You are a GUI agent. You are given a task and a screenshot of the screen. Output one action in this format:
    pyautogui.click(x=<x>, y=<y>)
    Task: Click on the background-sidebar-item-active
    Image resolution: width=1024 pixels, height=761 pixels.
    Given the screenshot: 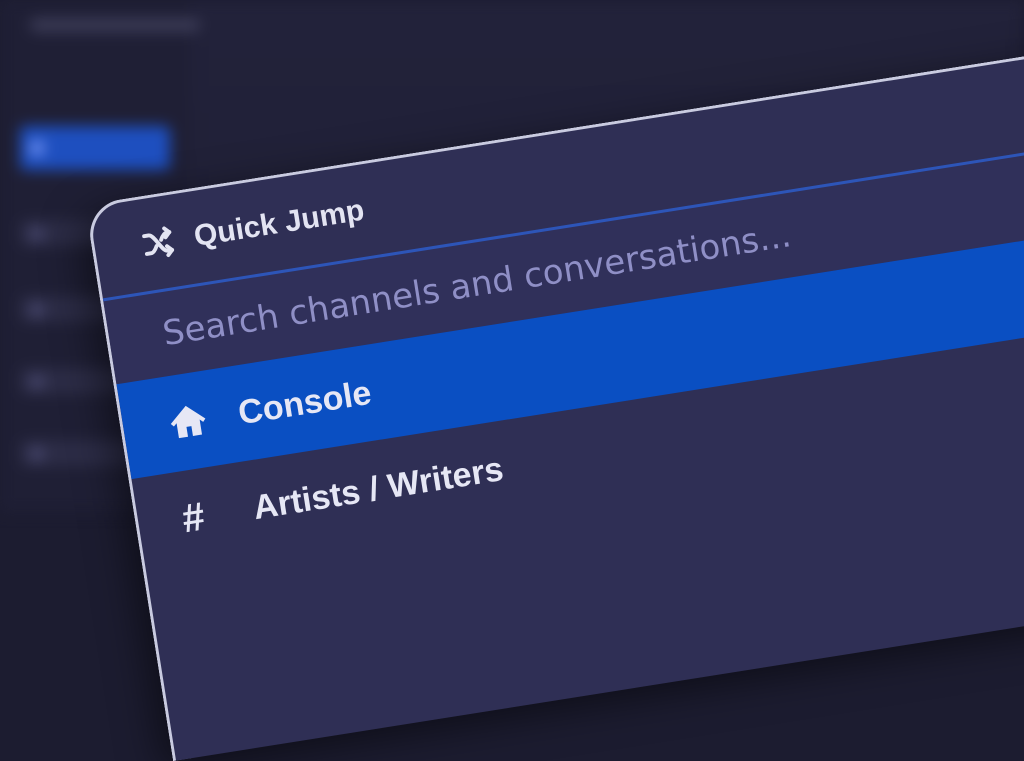 What is the action you would take?
    pyautogui.click(x=95, y=148)
    